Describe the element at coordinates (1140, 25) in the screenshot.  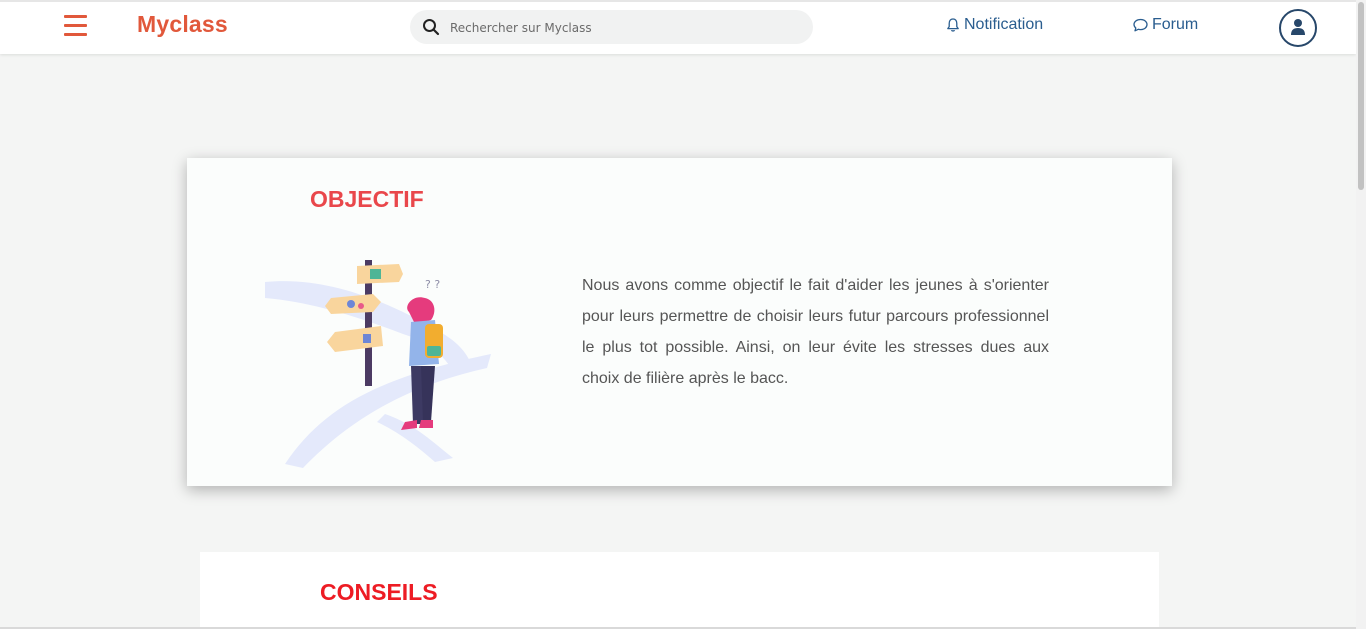
I see `chat-bubble-icon` at that location.